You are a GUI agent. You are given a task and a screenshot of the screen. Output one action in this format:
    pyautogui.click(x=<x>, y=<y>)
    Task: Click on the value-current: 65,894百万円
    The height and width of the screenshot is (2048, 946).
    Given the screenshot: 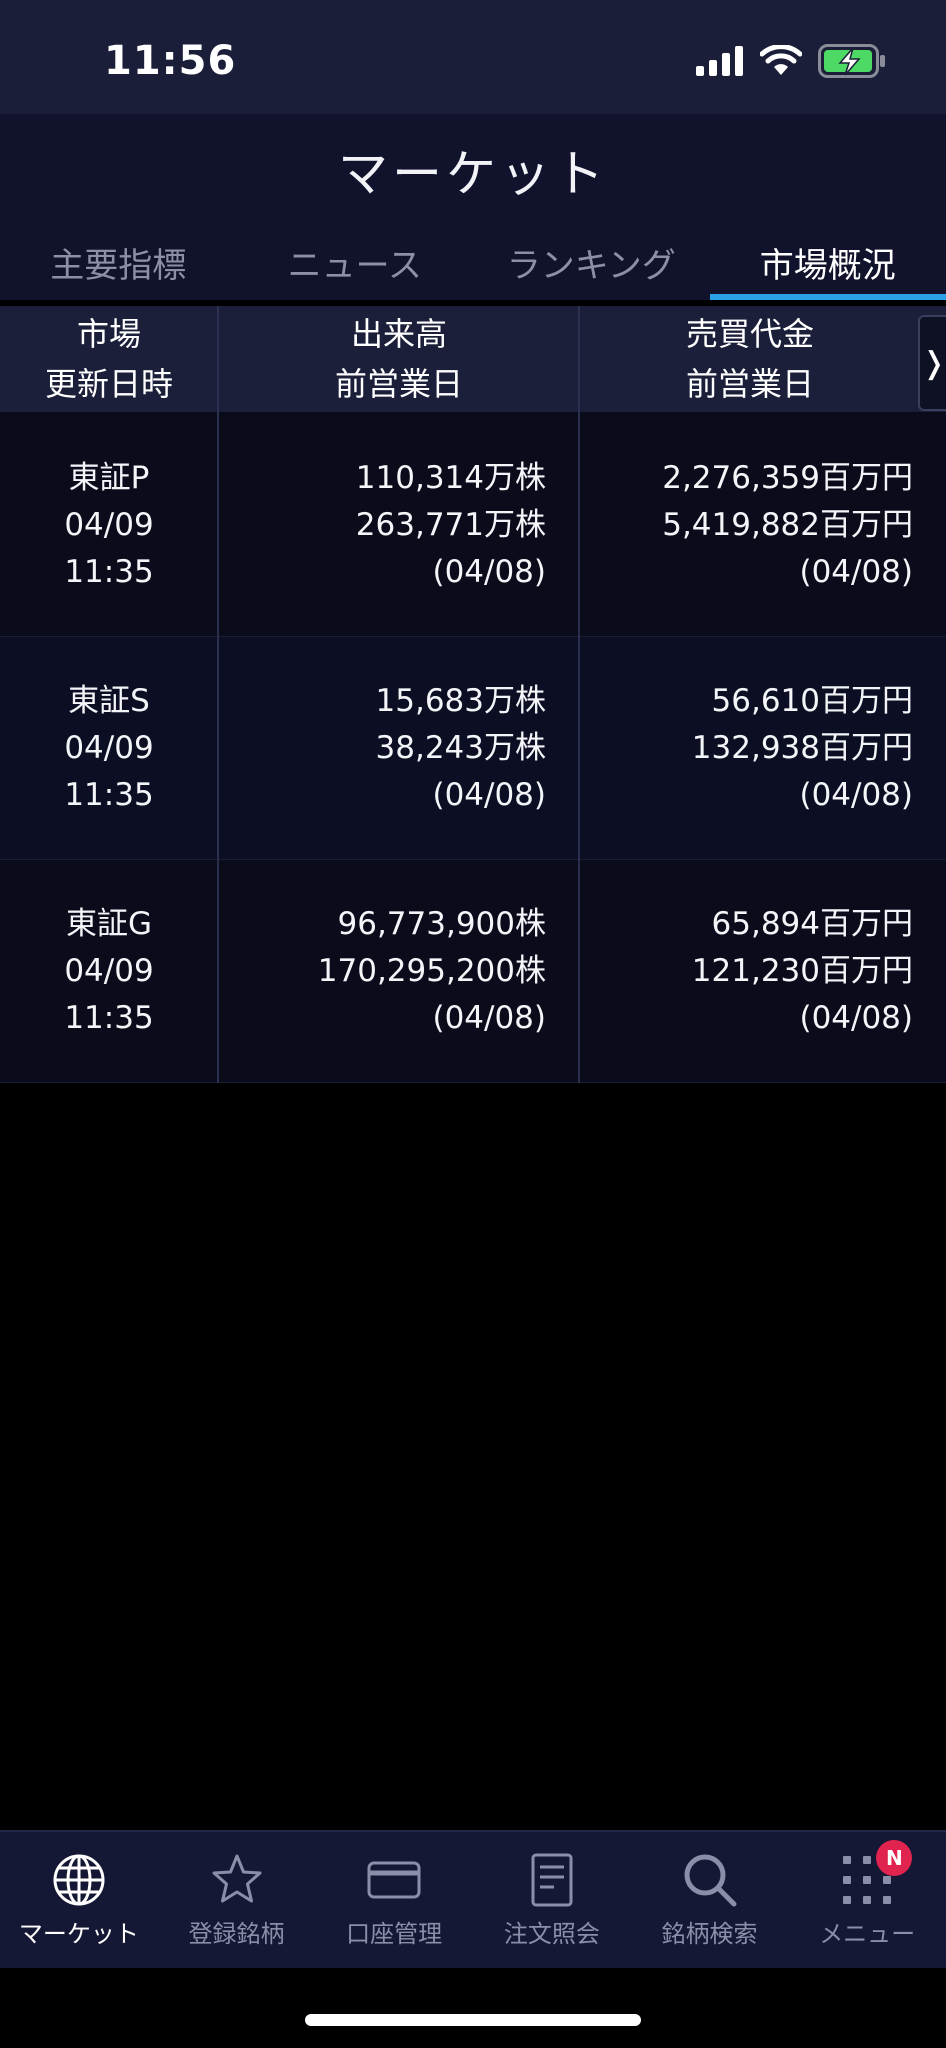 What is the action you would take?
    pyautogui.click(x=812, y=923)
    